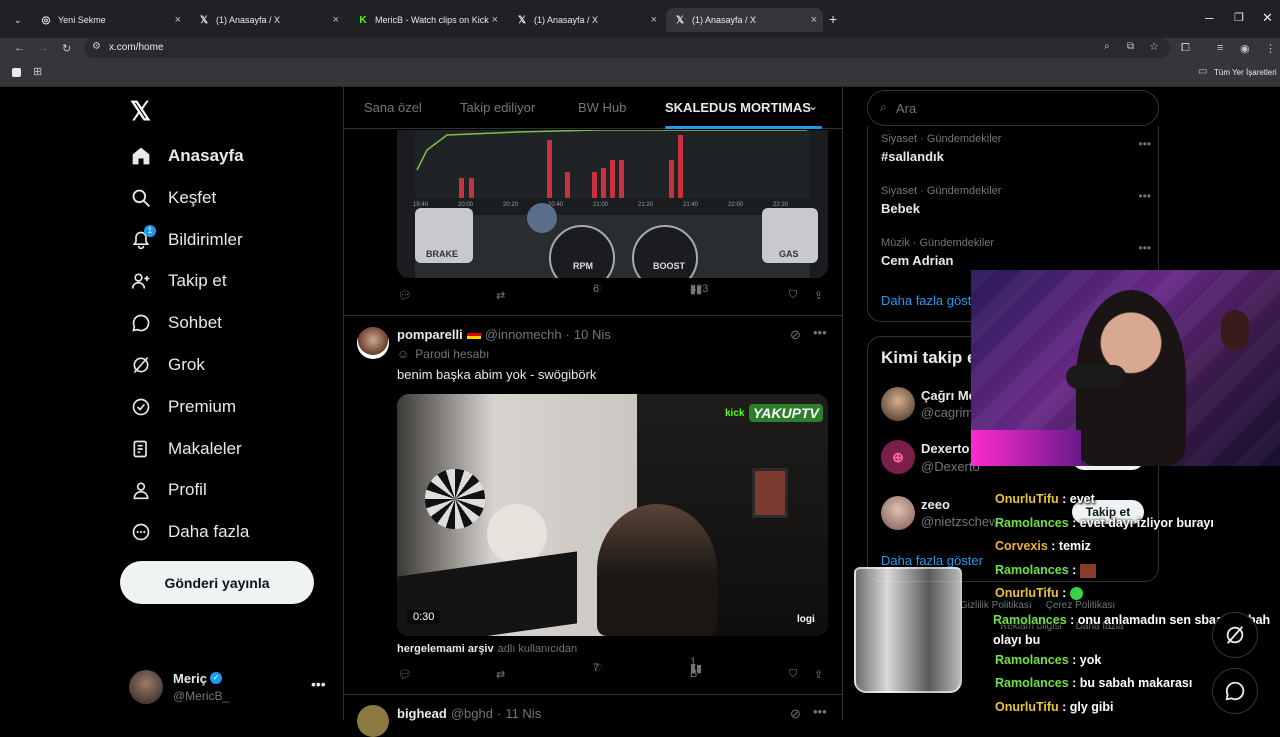 This screenshot has height=737, width=1280. What do you see at coordinates (183, 407) in the screenshot?
I see `nav-premium: Premium` at bounding box center [183, 407].